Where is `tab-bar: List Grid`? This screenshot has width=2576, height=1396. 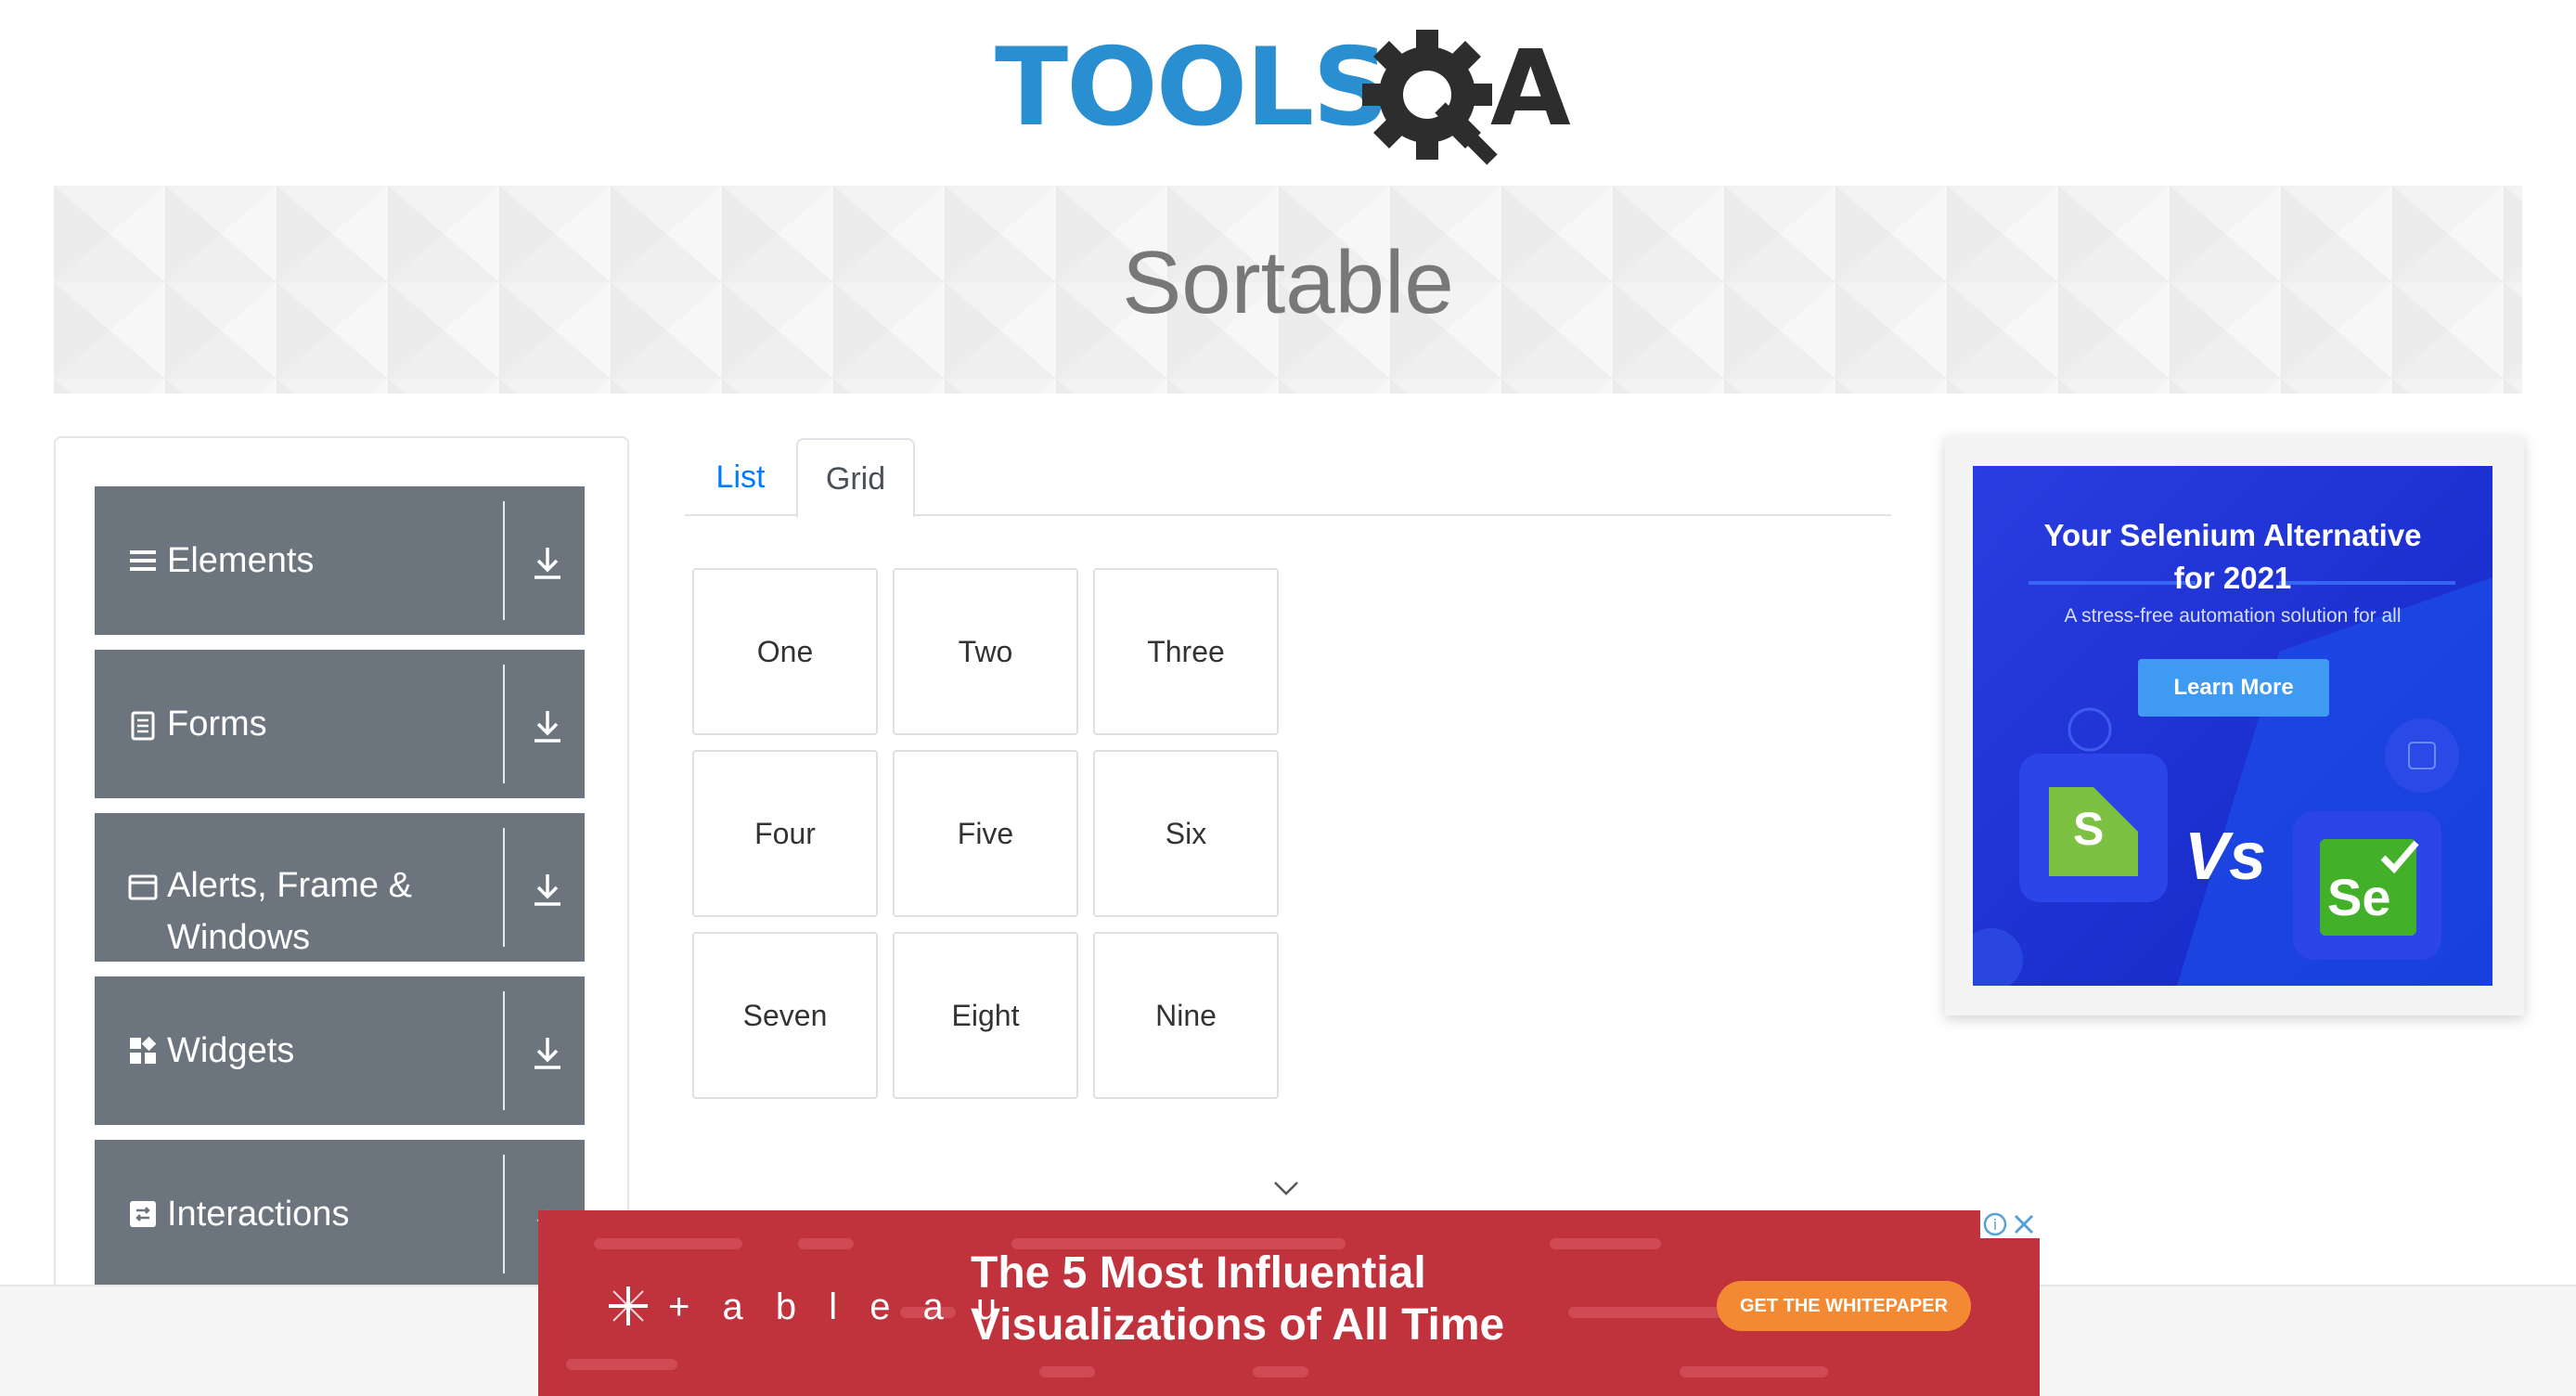
tab-bar: List Grid is located at coordinates (1288, 478).